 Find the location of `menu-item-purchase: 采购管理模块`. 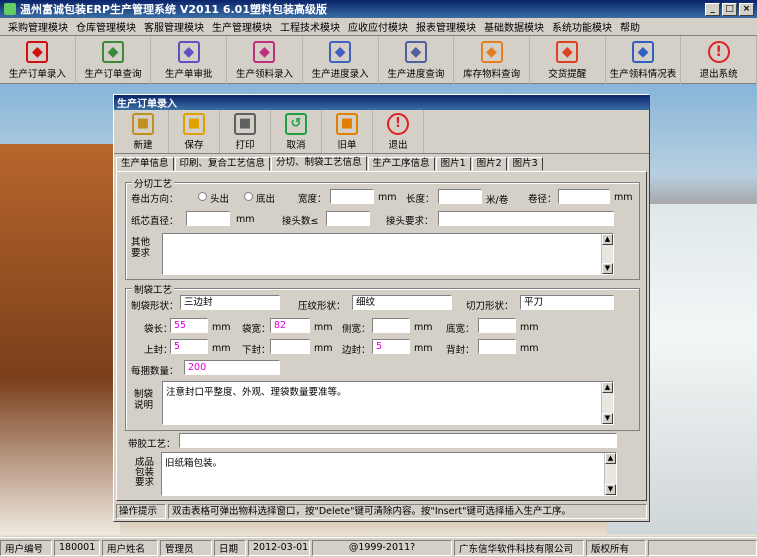

menu-item-purchase: 采购管理模块 is located at coordinates (38, 26).